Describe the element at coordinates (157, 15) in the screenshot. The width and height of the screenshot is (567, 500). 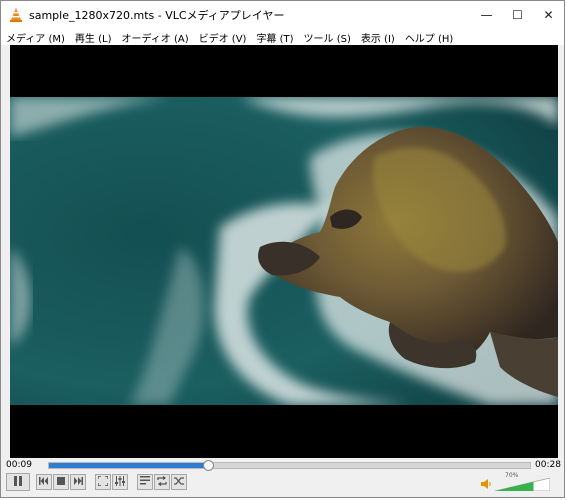
I see `window-title: sample_1280x720.mts - VLCメディアプレイヤー` at that location.